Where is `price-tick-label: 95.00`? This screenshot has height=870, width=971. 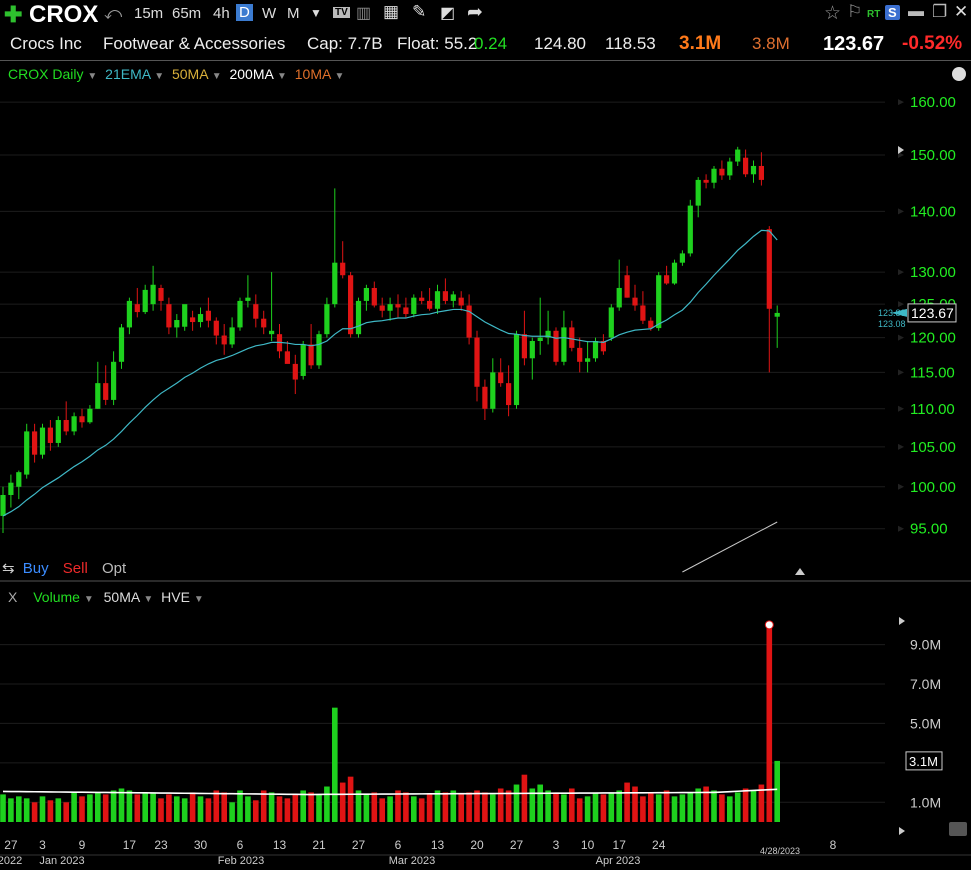
price-tick-label: 95.00 is located at coordinates (929, 529).